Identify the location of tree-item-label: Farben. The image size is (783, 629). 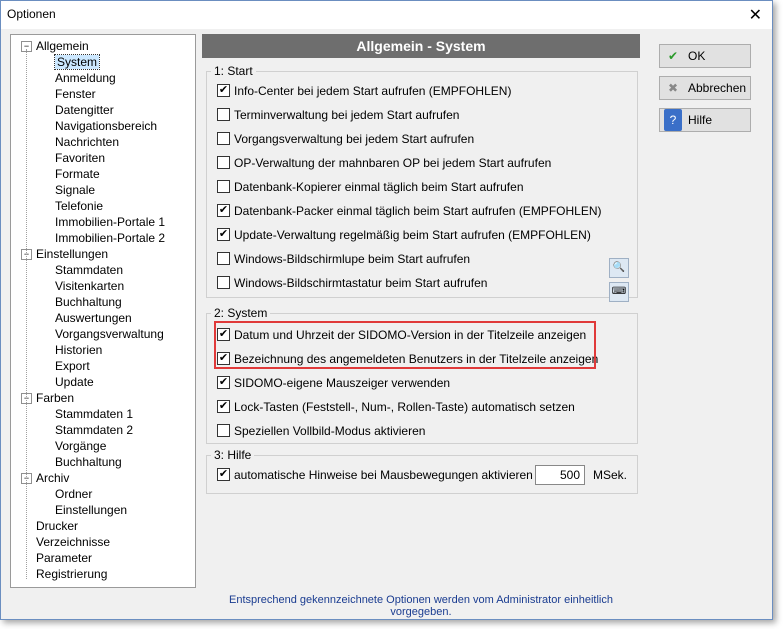
(55, 398).